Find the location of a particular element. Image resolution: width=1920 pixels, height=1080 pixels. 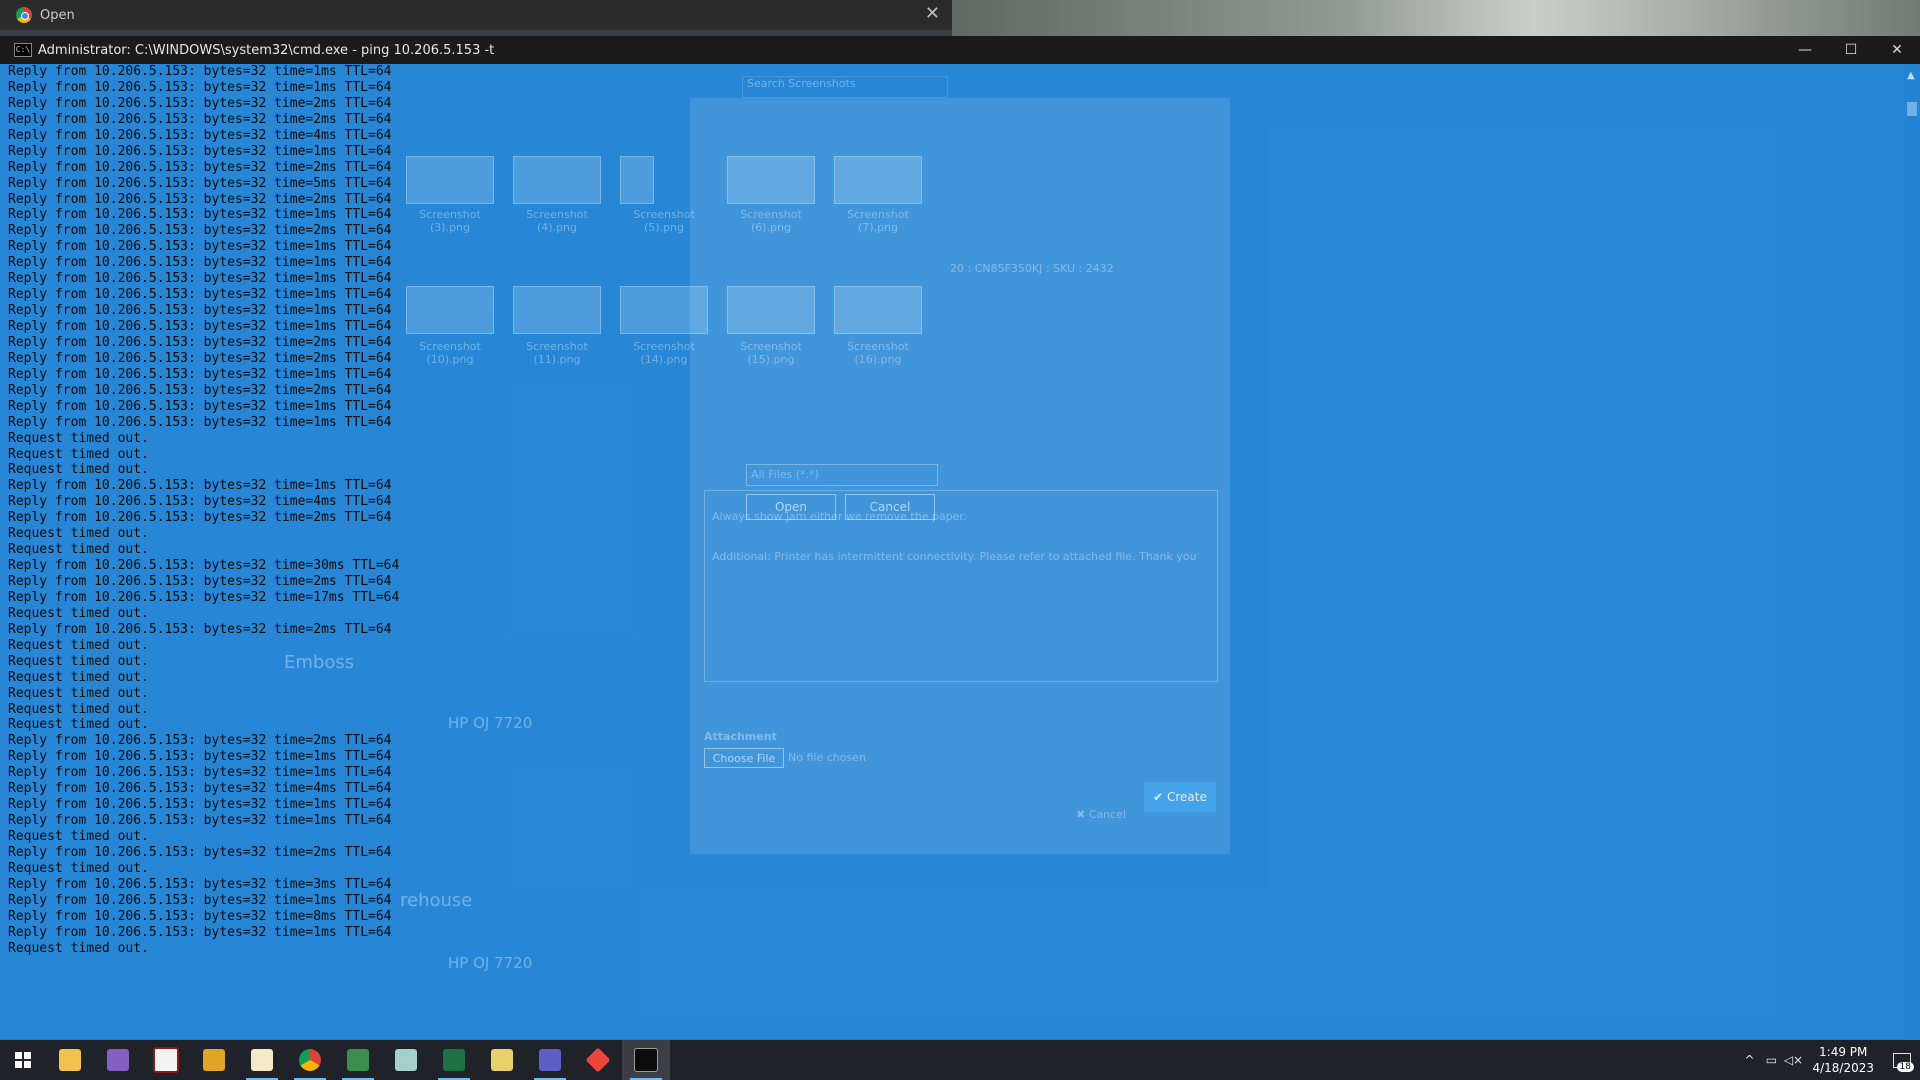

maximize-button: ☐ is located at coordinates (1851, 50).